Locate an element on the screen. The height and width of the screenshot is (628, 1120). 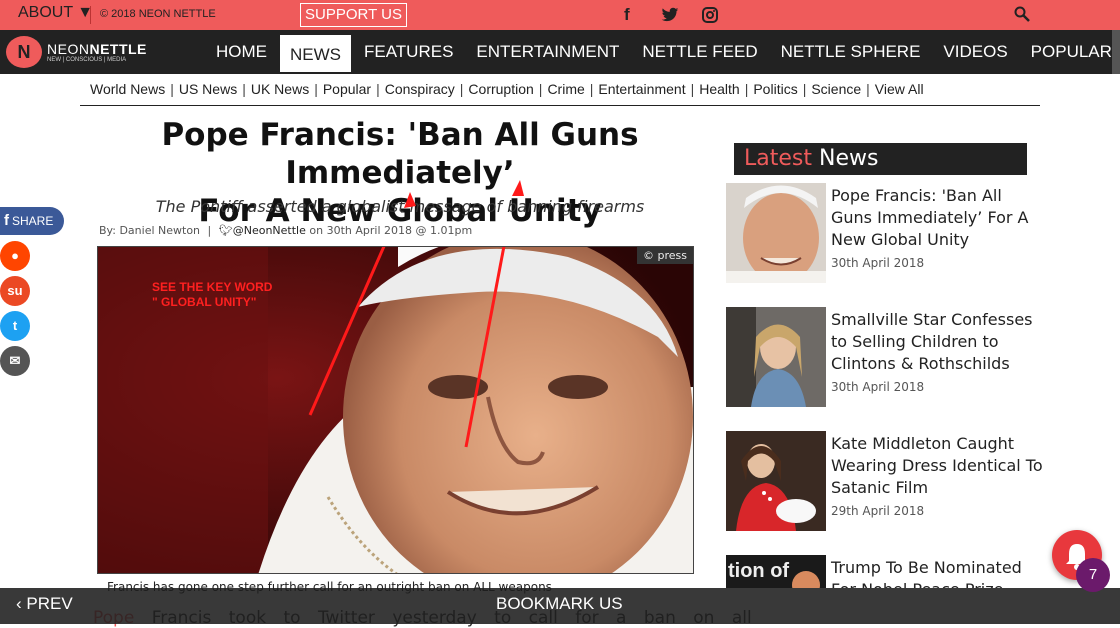
subnav-popular: Popular is located at coordinates (347, 89).